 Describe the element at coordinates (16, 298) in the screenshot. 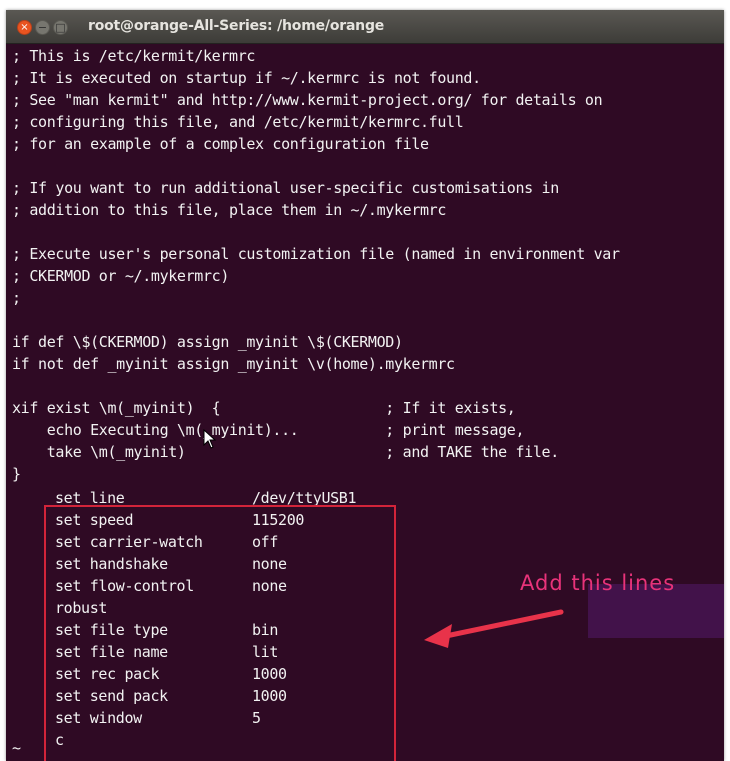

I see `terminal-line: ;` at that location.